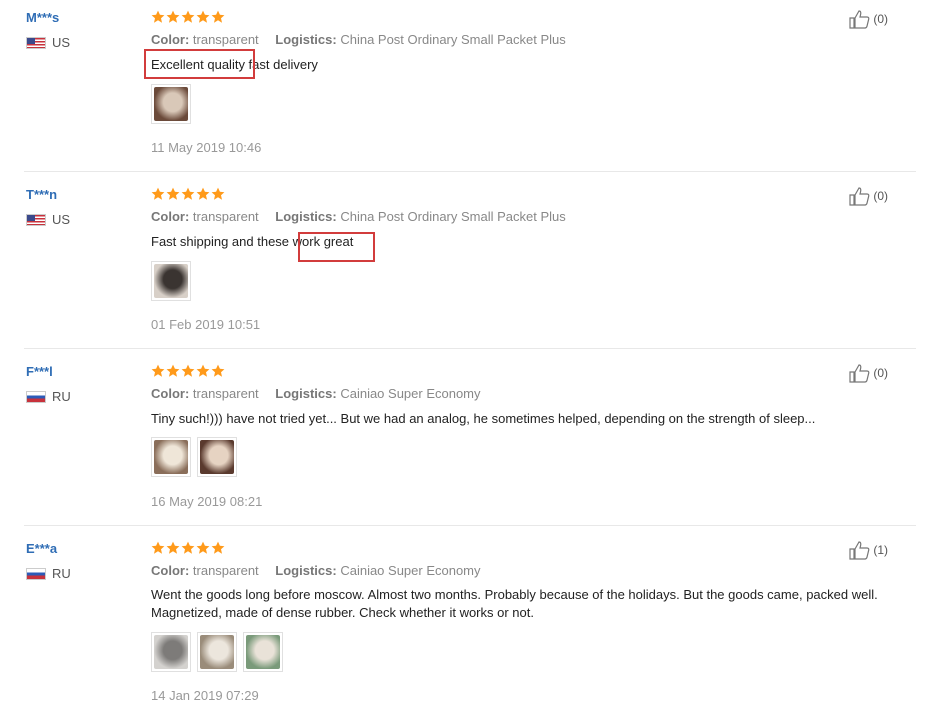  What do you see at coordinates (41, 194) in the screenshot?
I see `reviewer-name: T***n` at bounding box center [41, 194].